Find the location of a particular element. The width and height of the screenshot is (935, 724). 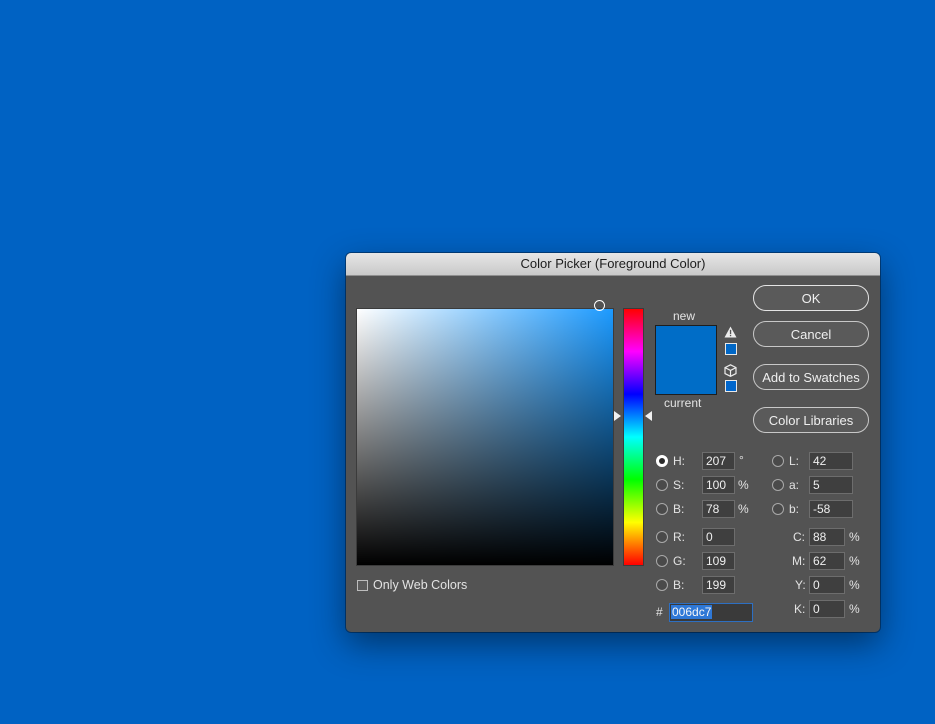

dialog-title: Color Picker (Foreground Color) is located at coordinates (613, 264).